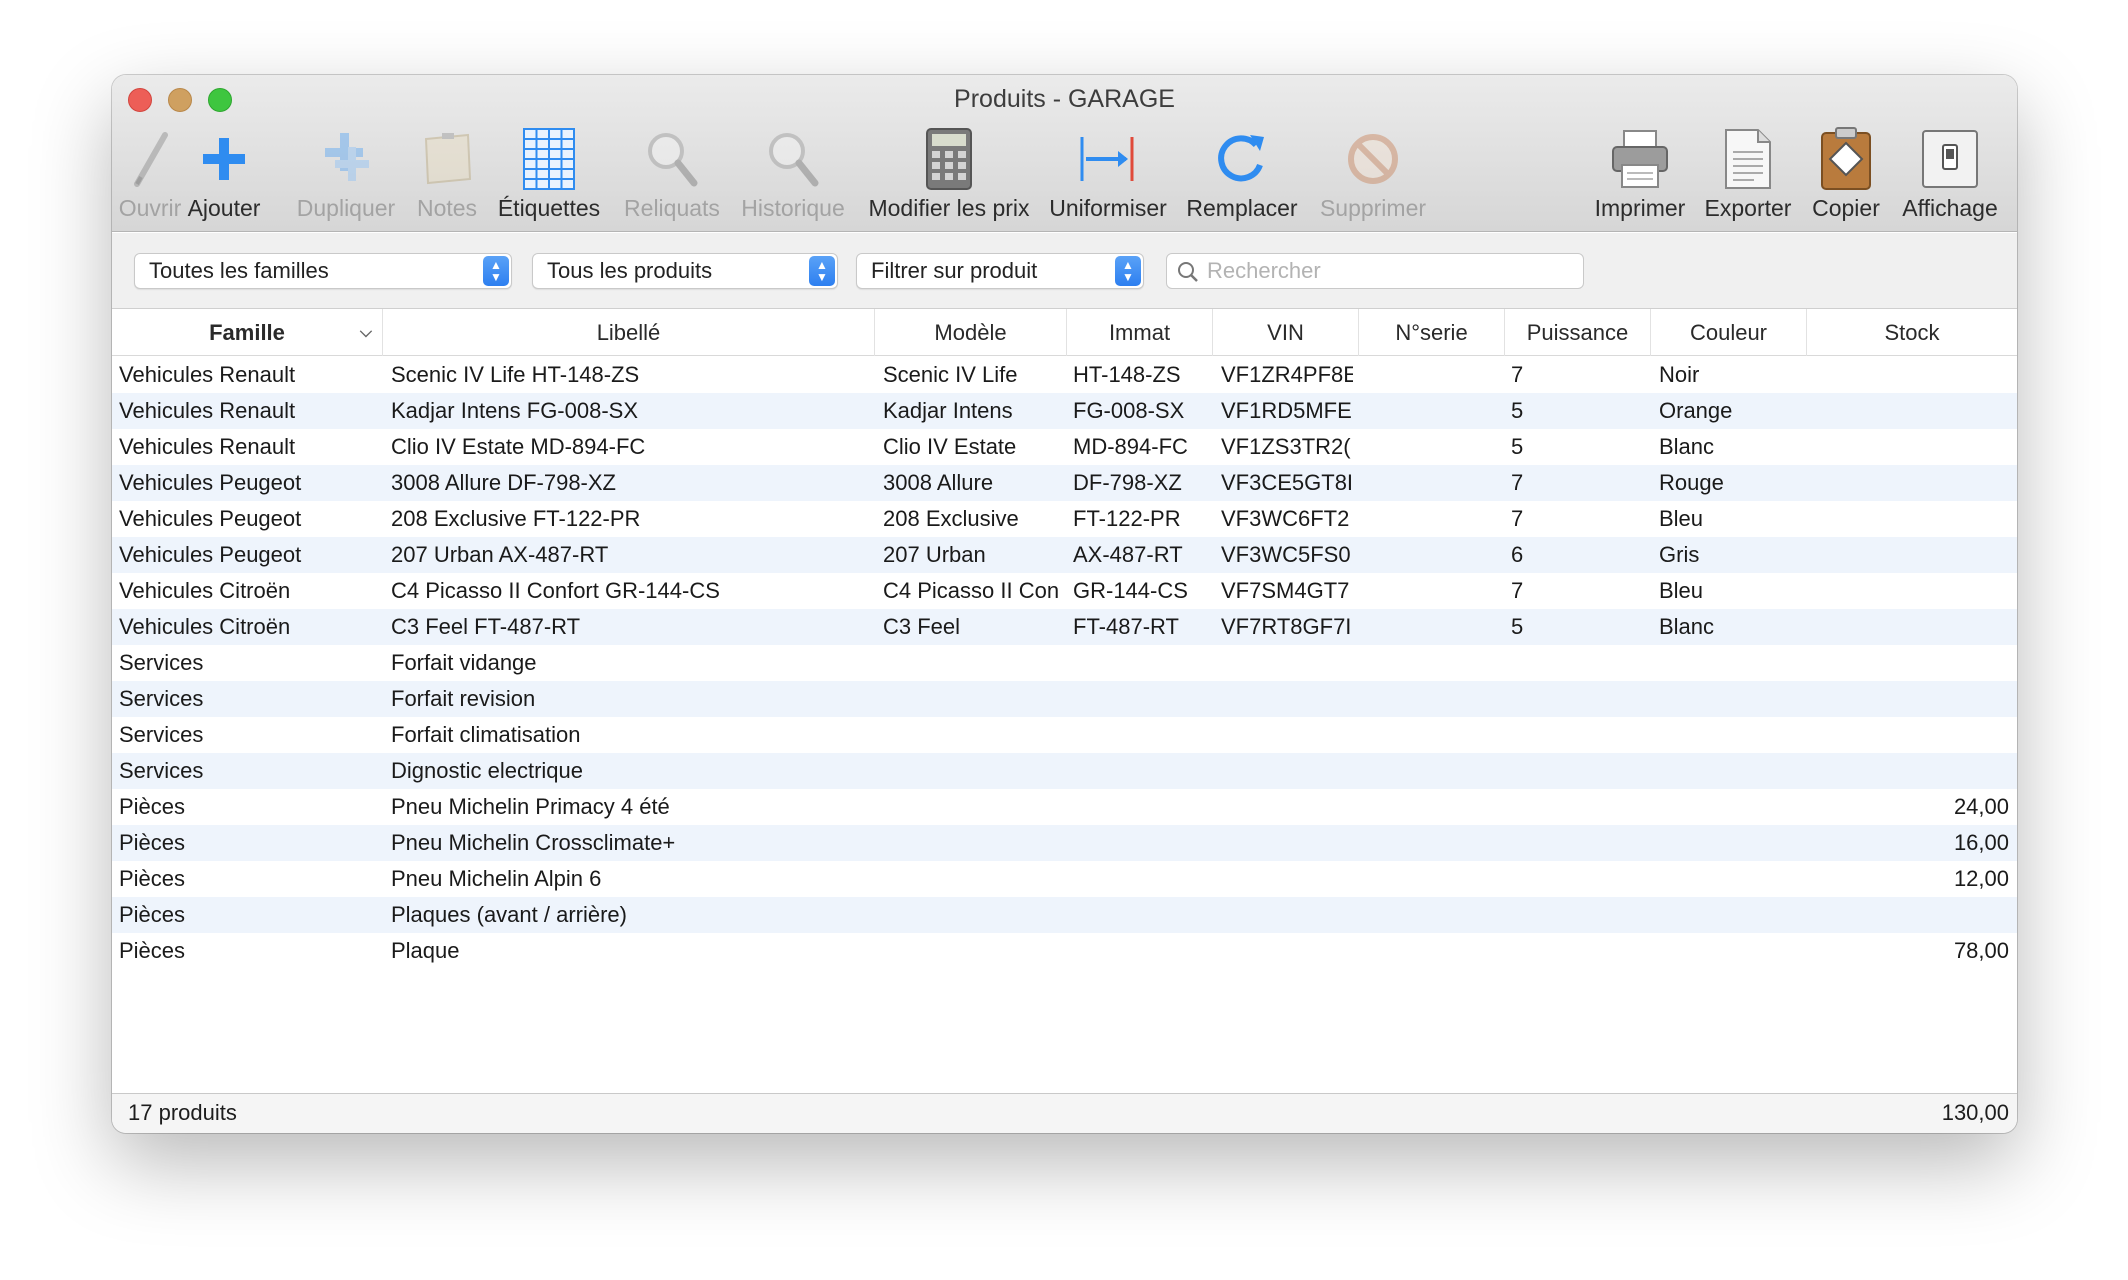  Describe the element at coordinates (346, 175) in the screenshot. I see `duplicate-button: Dupliquer` at that location.